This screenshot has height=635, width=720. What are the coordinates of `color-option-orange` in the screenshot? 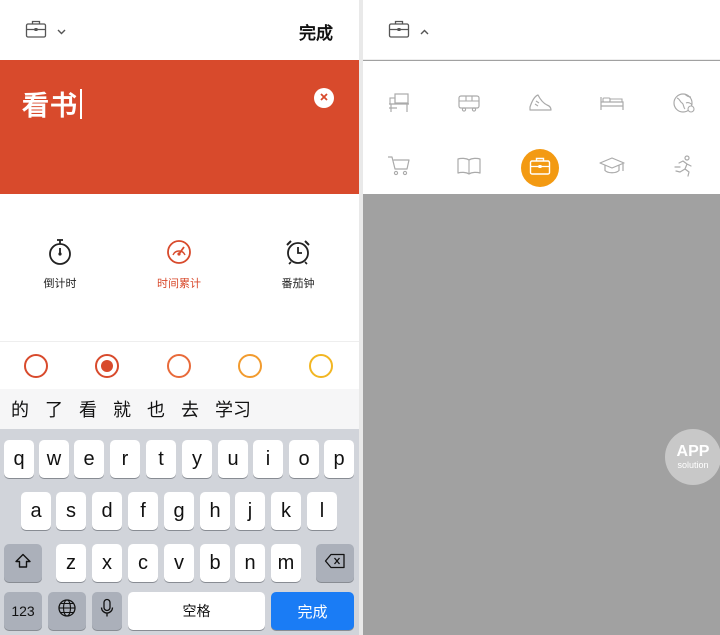 It's located at (250, 366).